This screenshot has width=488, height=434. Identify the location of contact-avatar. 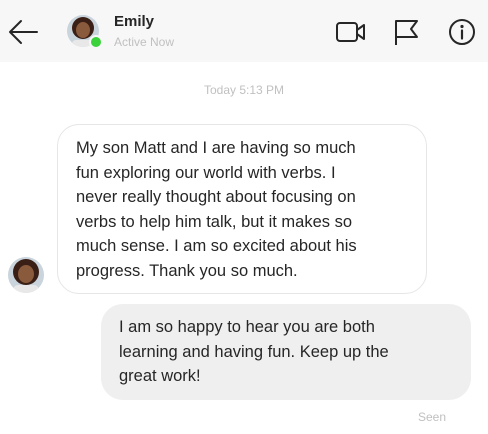
(85, 32).